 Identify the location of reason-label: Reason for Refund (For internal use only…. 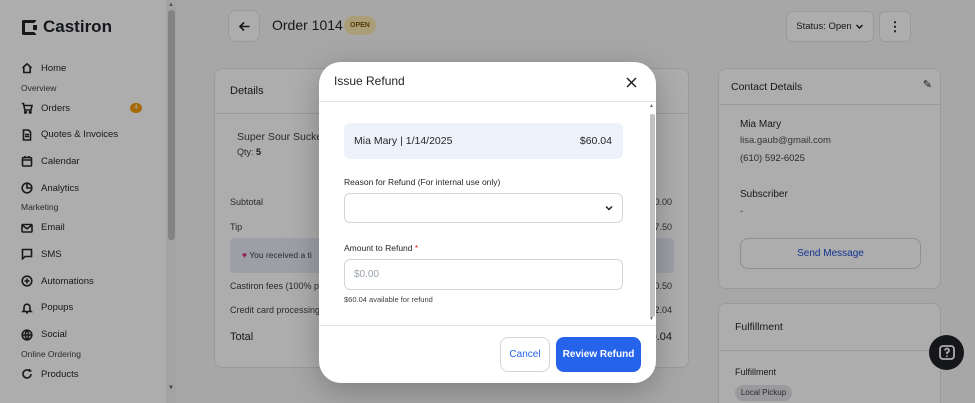
(422, 182).